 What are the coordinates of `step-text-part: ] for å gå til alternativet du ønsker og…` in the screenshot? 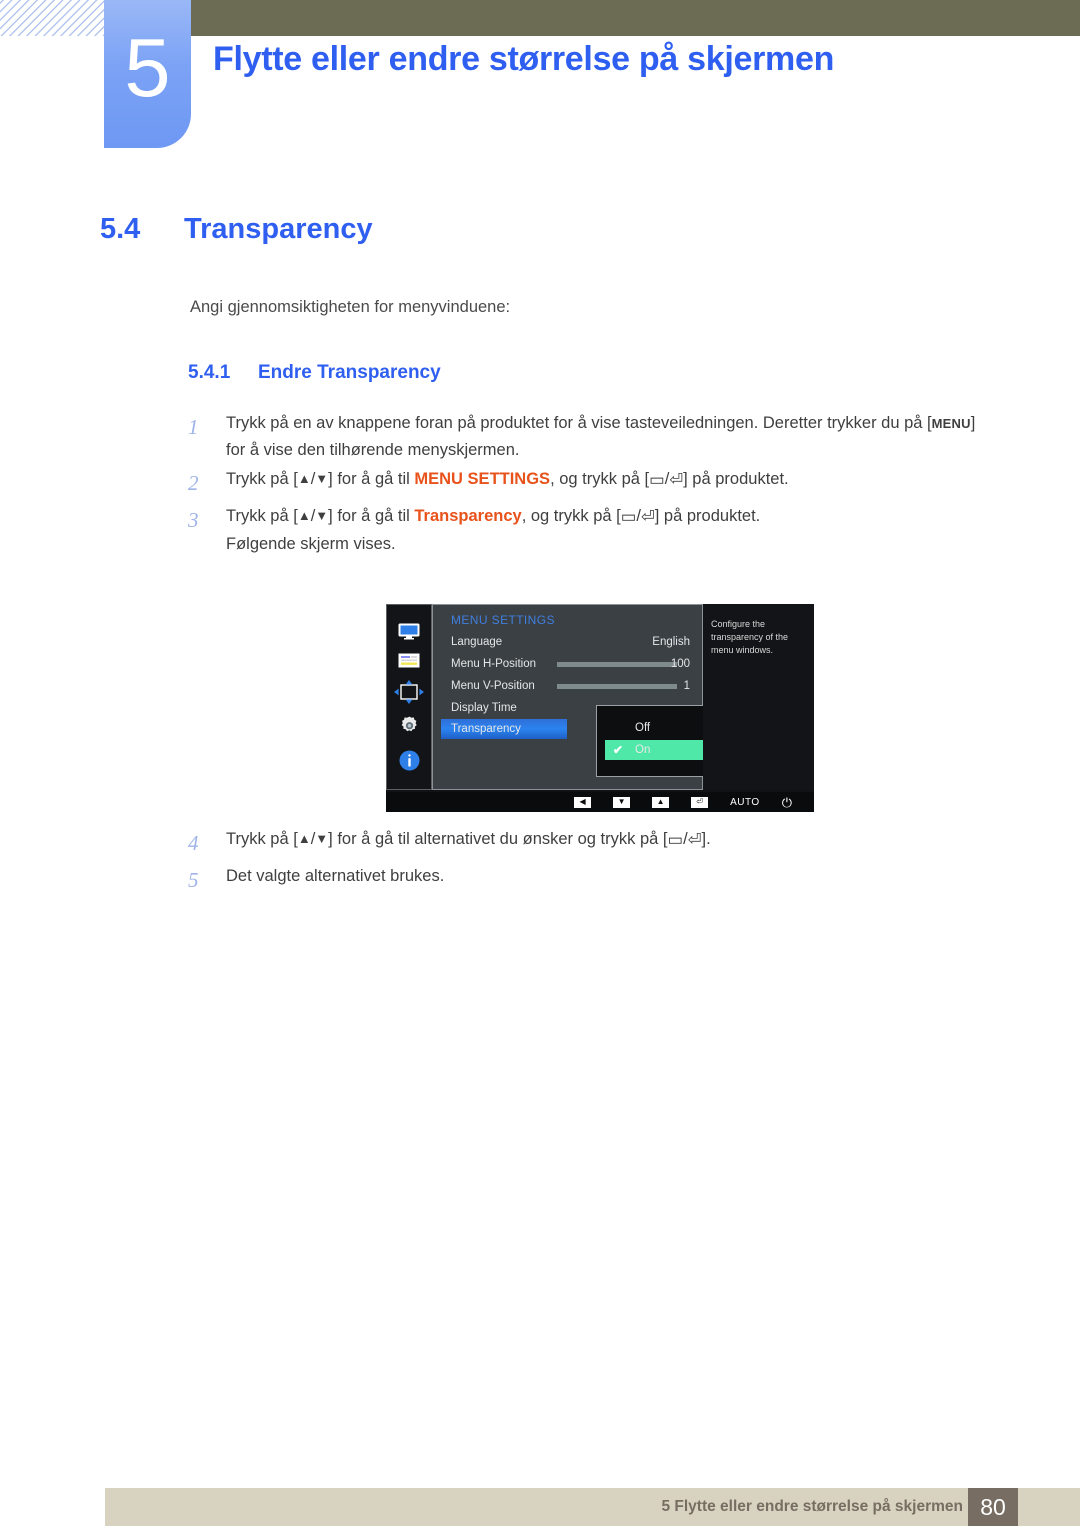 It's located at (498, 839).